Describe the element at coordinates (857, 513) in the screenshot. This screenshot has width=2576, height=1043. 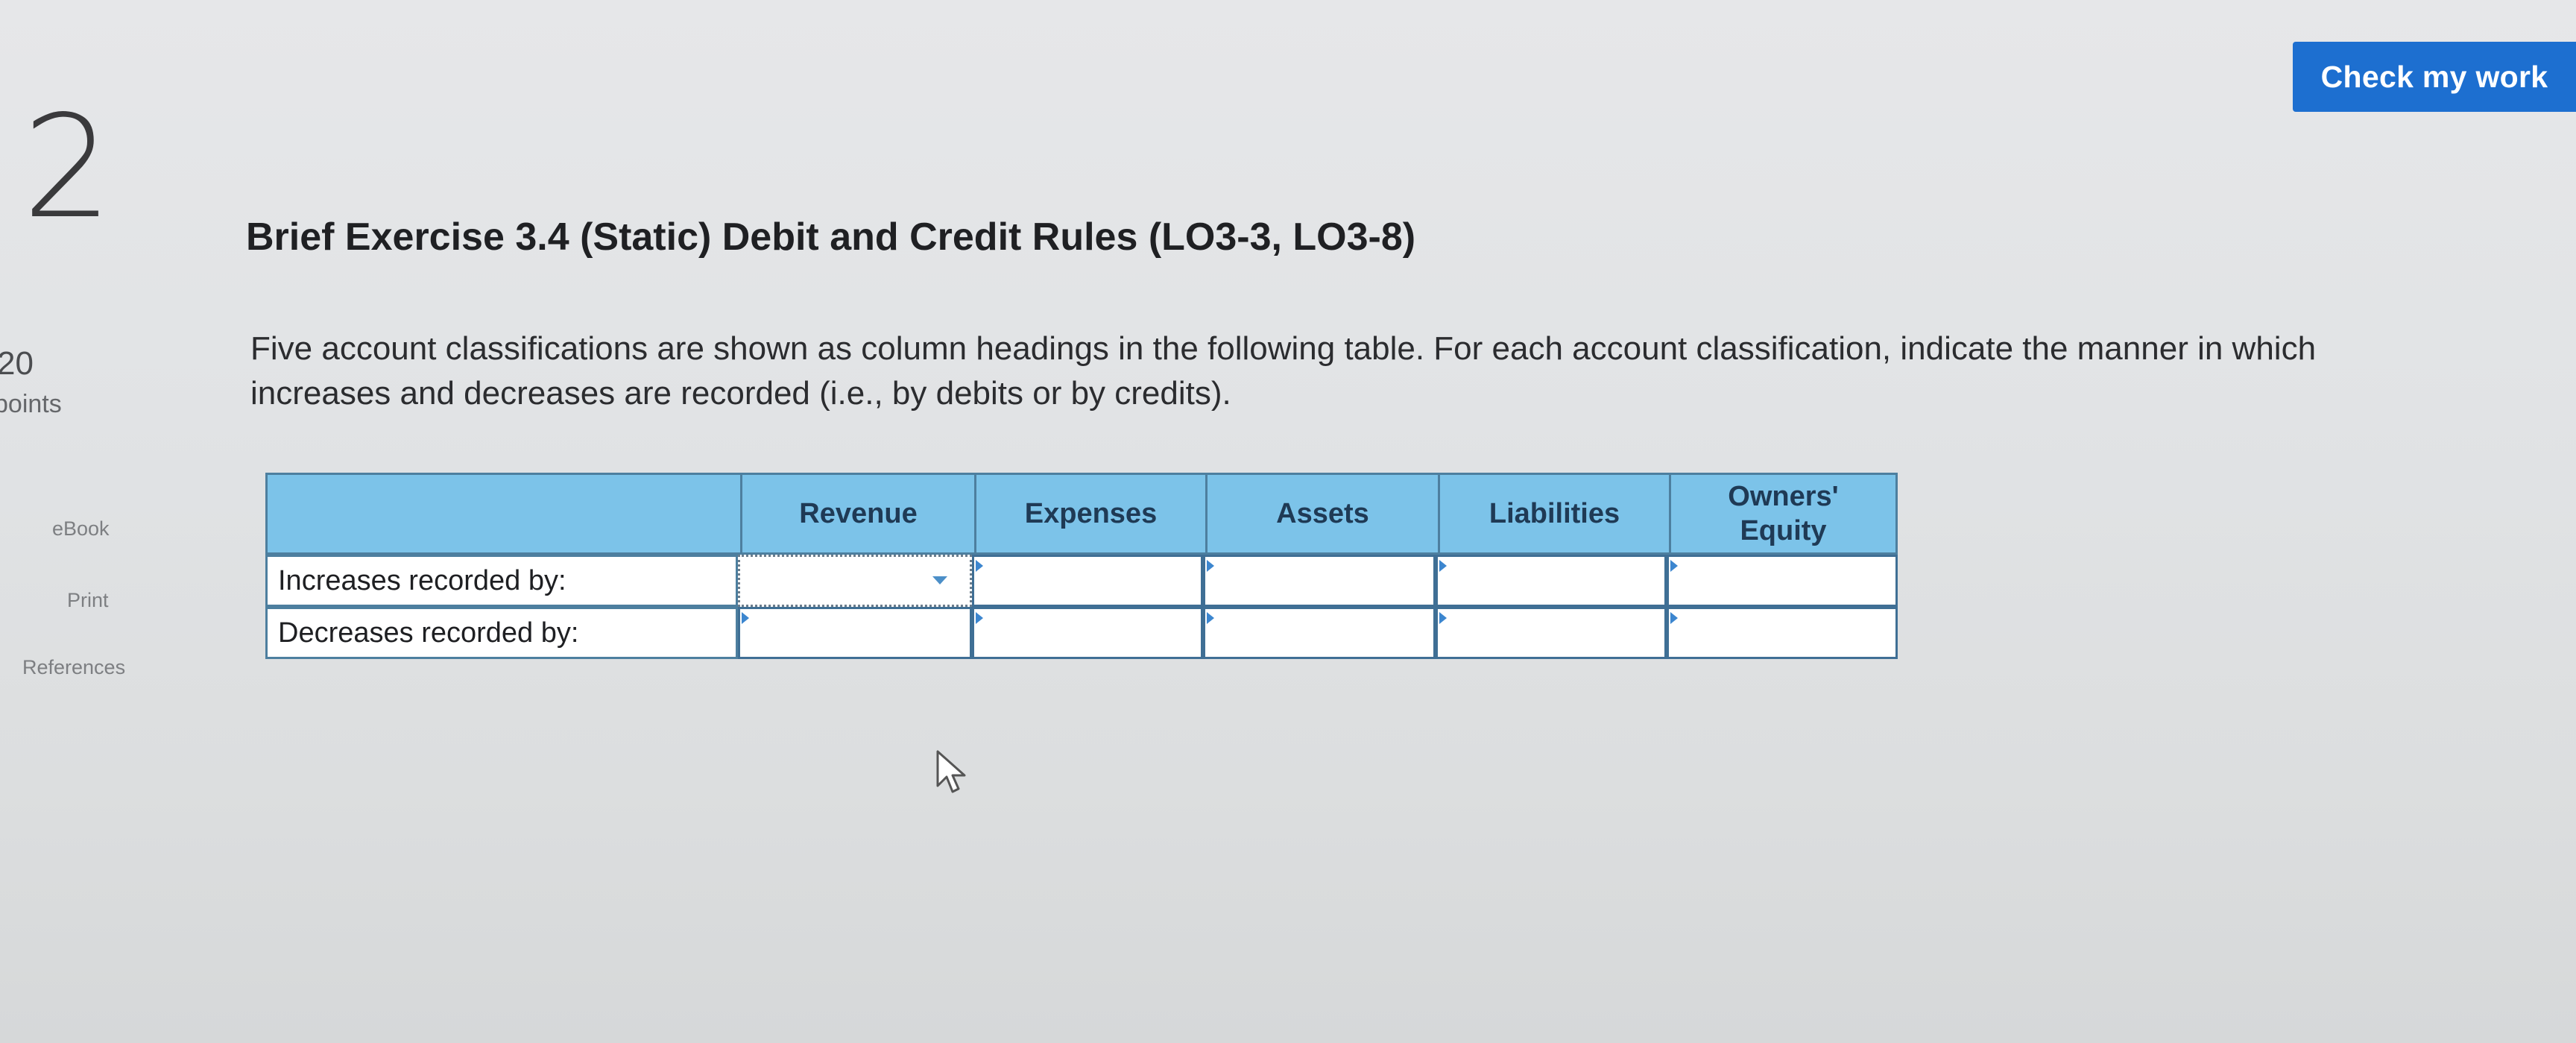
I see `column-header-revenue: Revenue` at that location.